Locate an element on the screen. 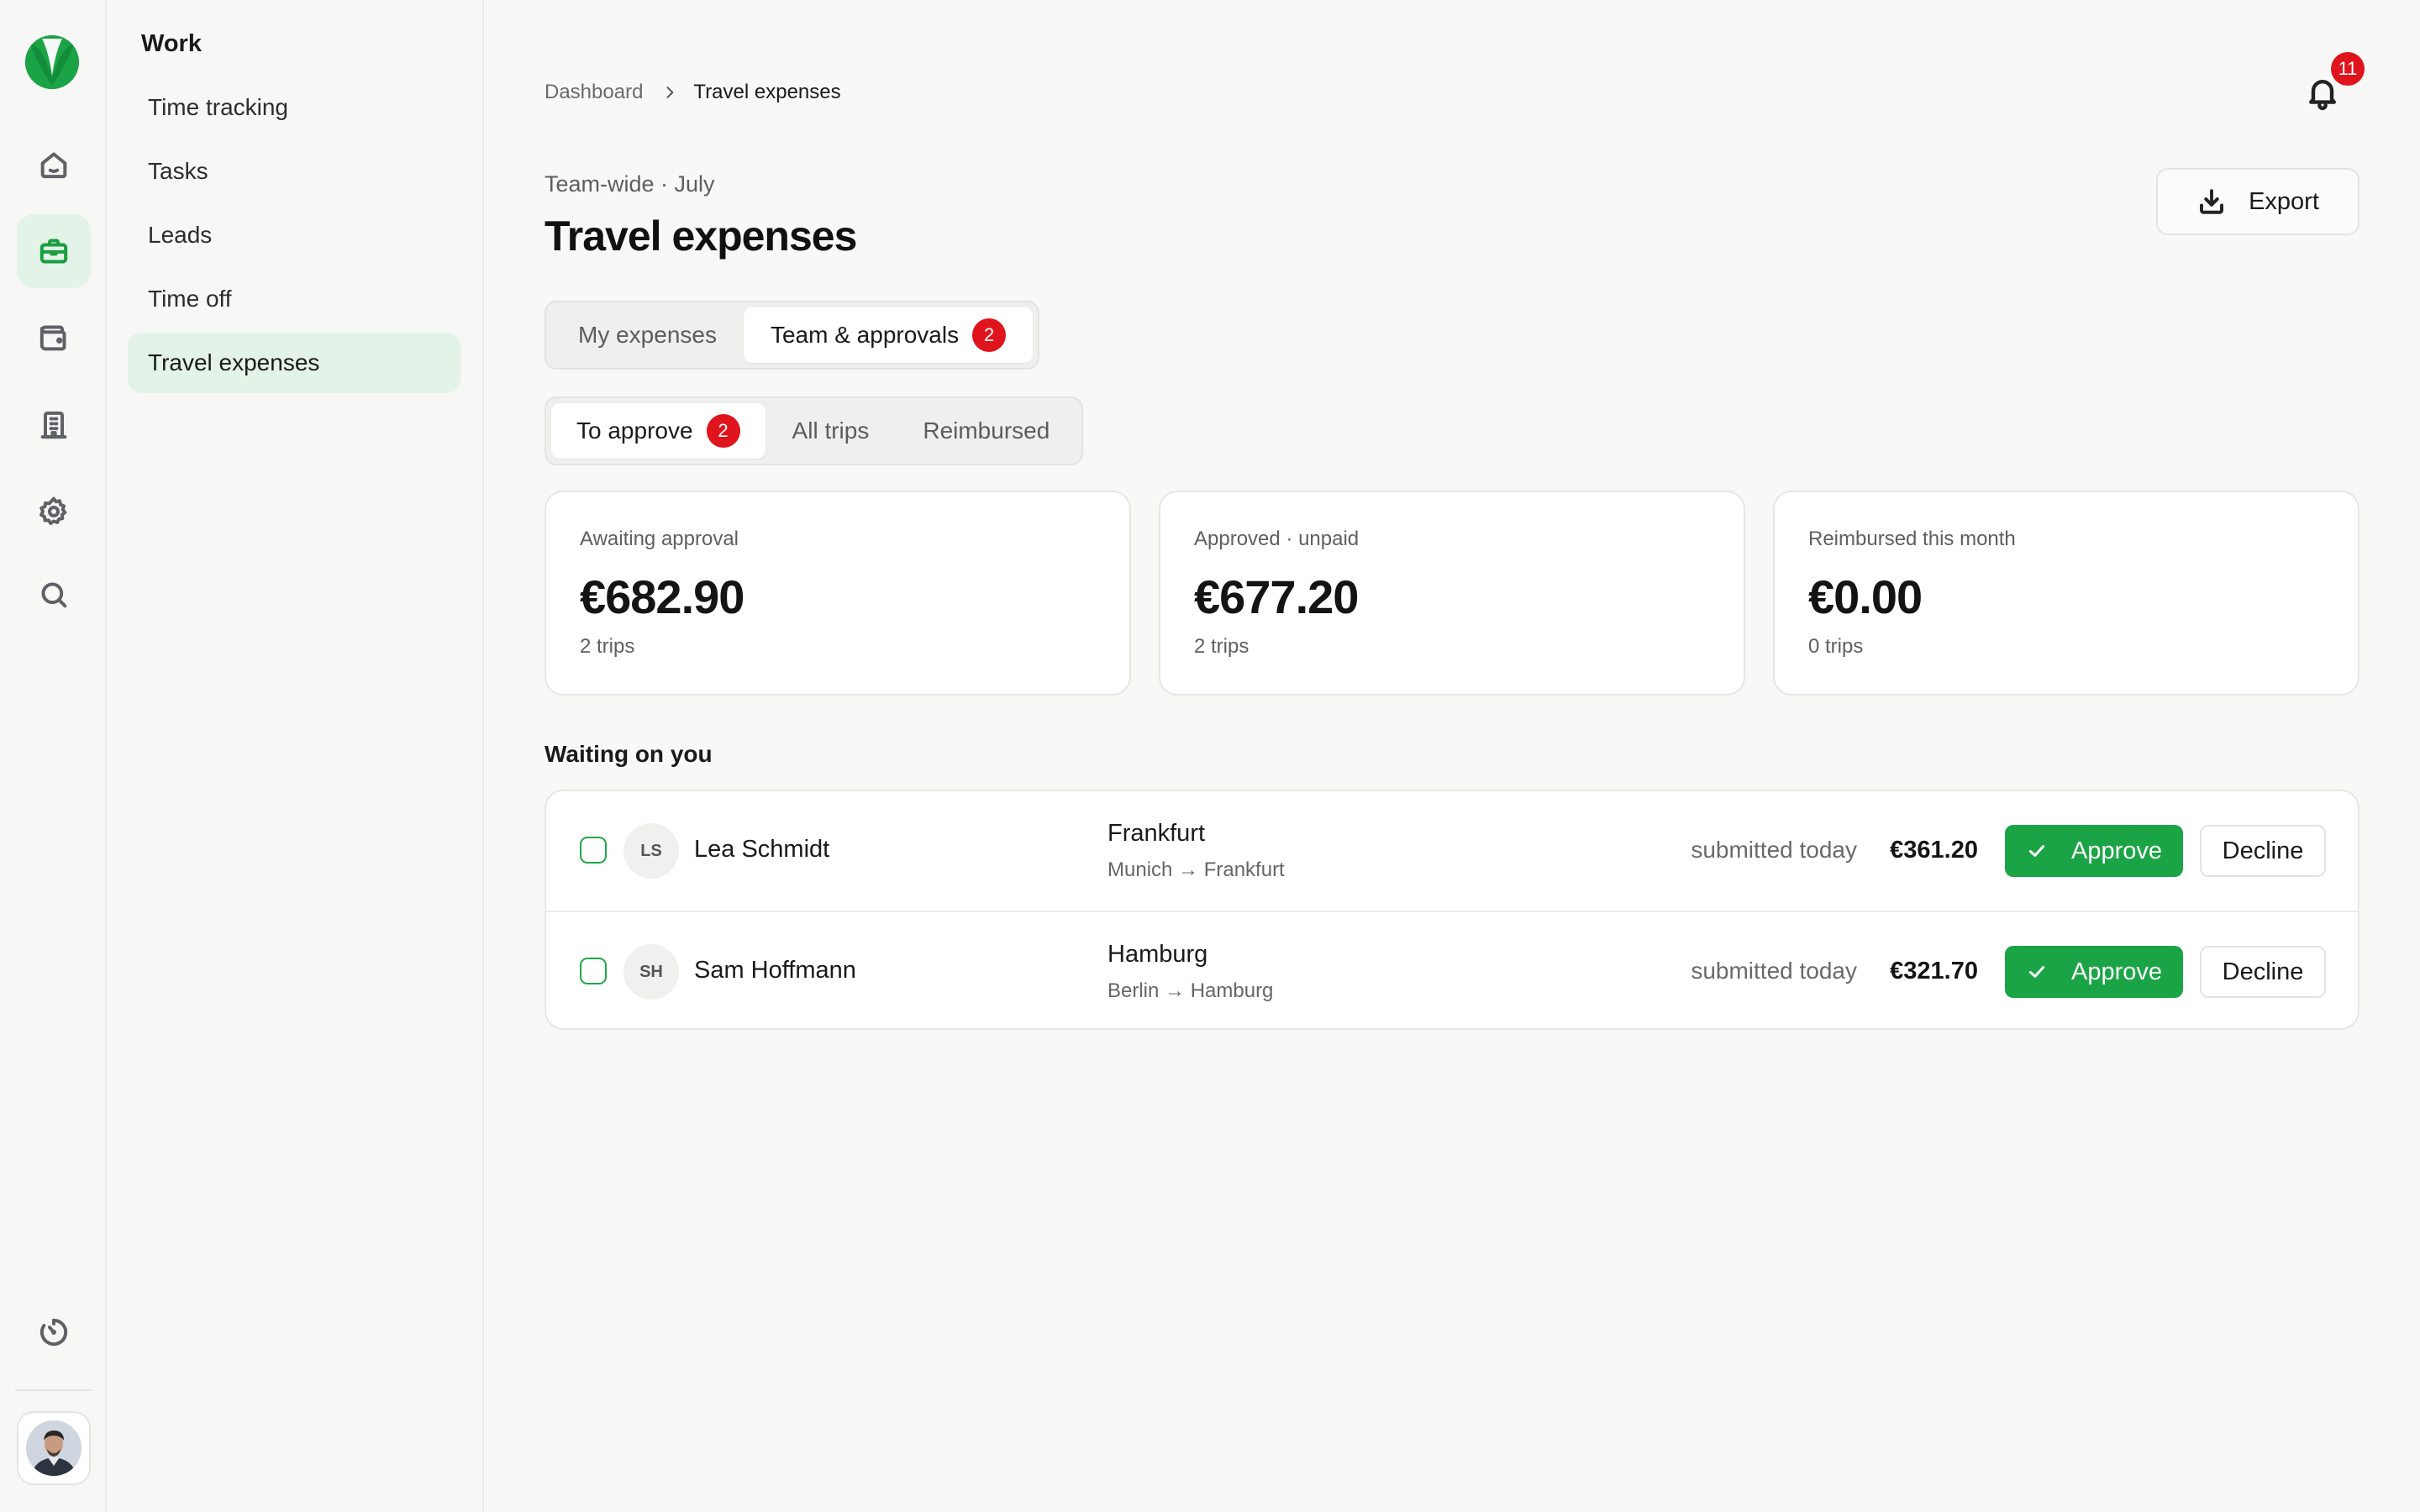 The image size is (2420, 1512). trip-amount: €321.70 is located at coordinates (1934, 971).